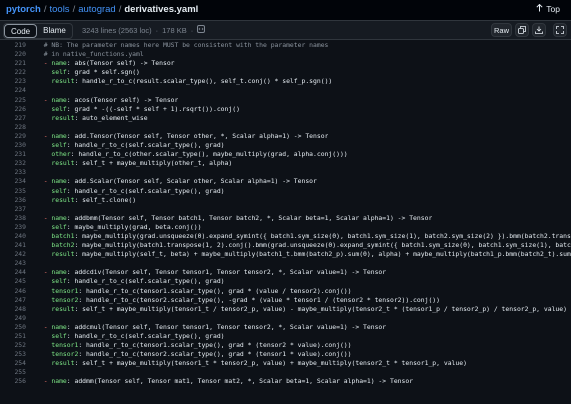  Describe the element at coordinates (18, 181) in the screenshot. I see `line-number: 234` at that location.